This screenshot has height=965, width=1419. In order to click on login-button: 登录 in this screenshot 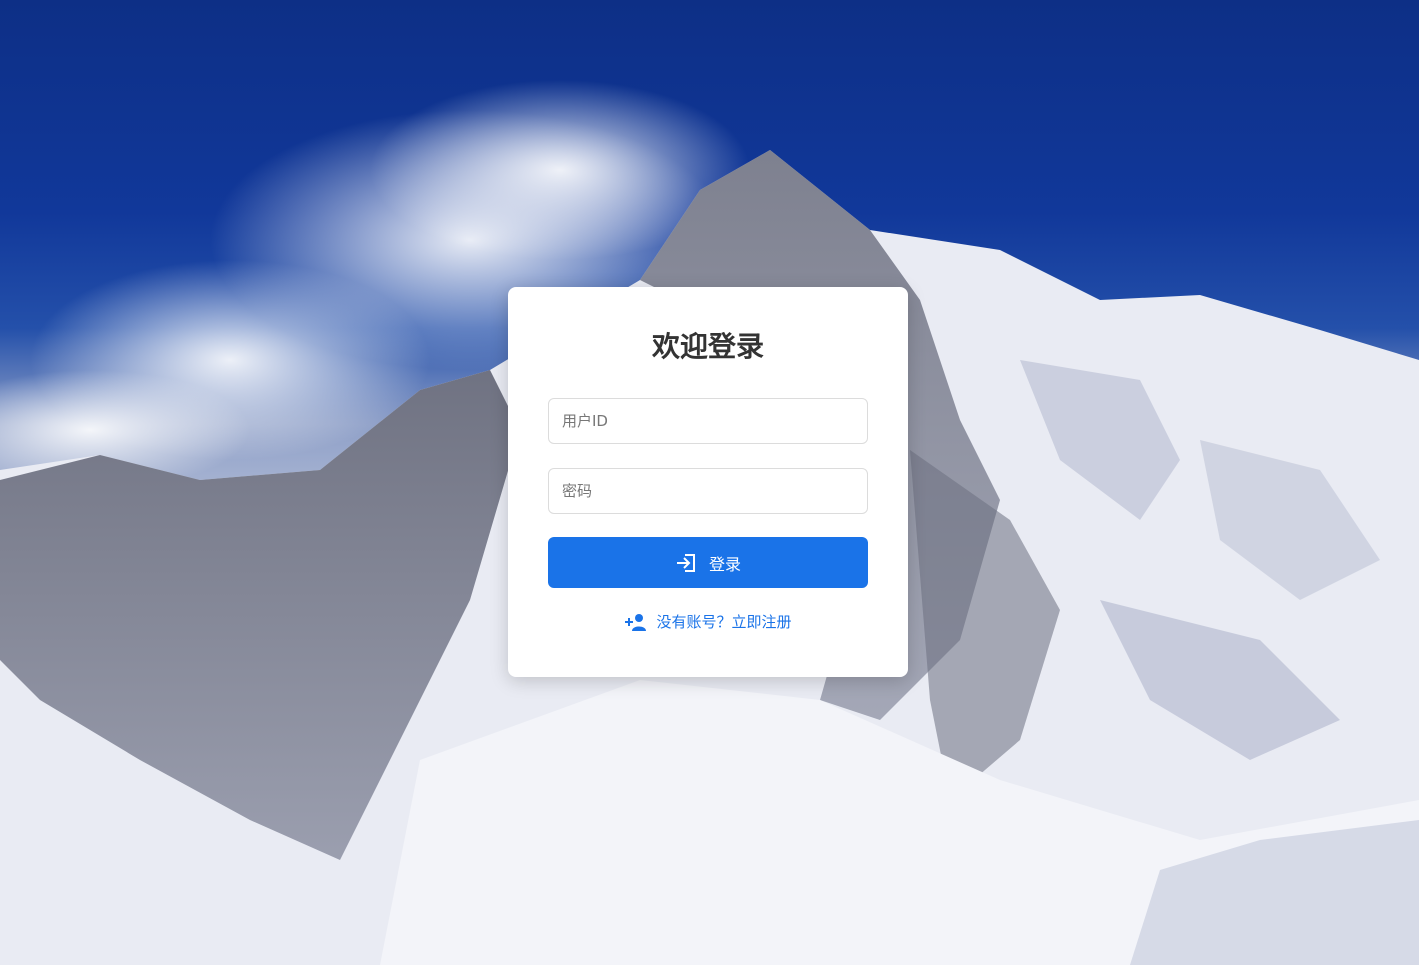, I will do `click(708, 562)`.